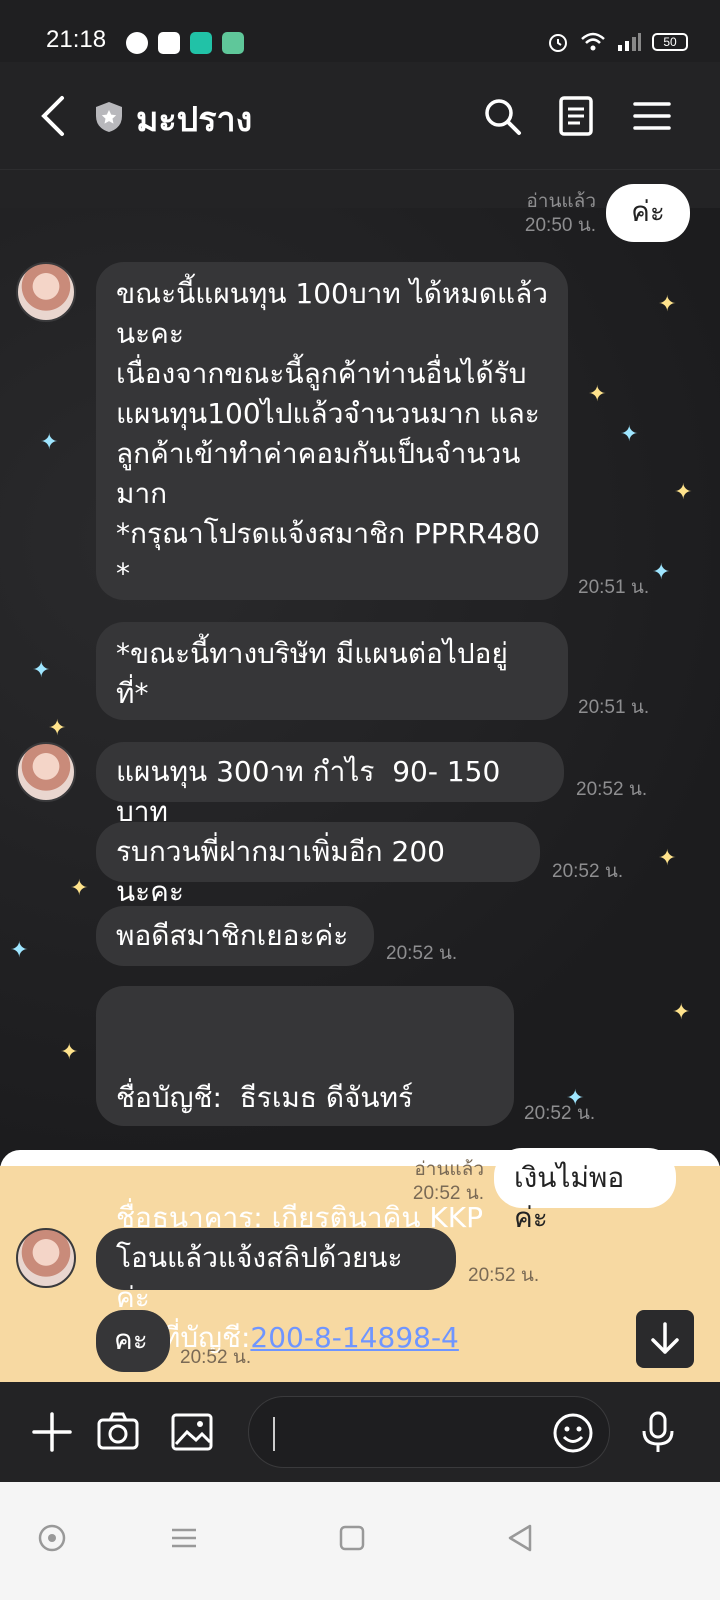  What do you see at coordinates (192, 1432) in the screenshot?
I see `image-icon` at bounding box center [192, 1432].